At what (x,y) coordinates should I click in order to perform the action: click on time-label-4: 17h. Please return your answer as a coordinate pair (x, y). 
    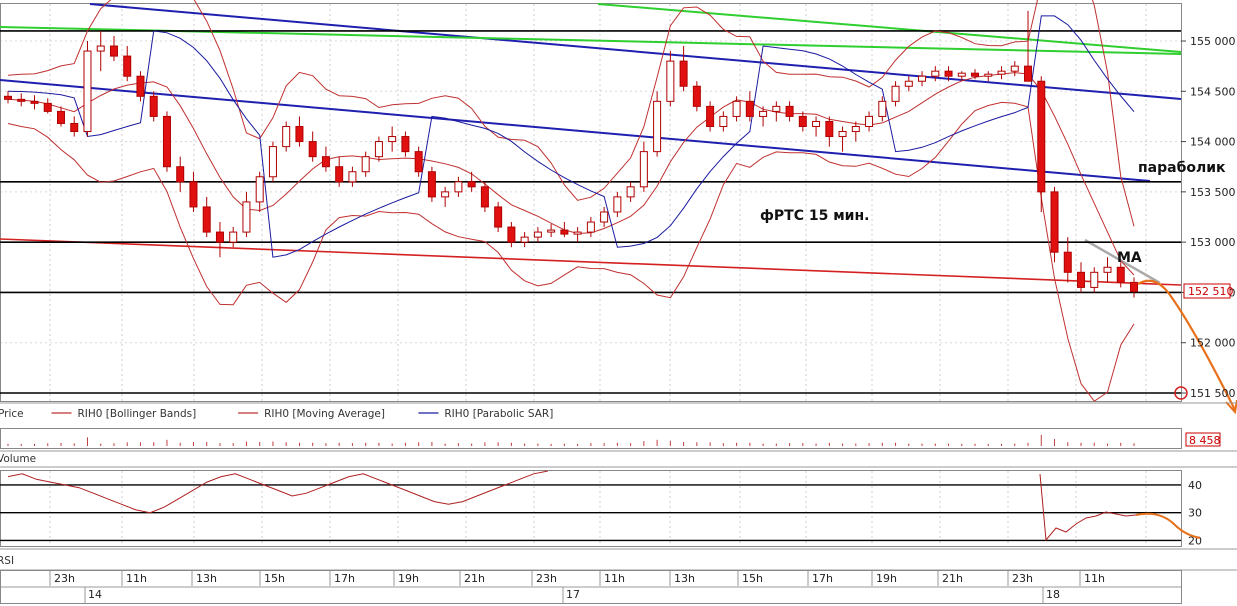
    Looking at the image, I should click on (344, 578).